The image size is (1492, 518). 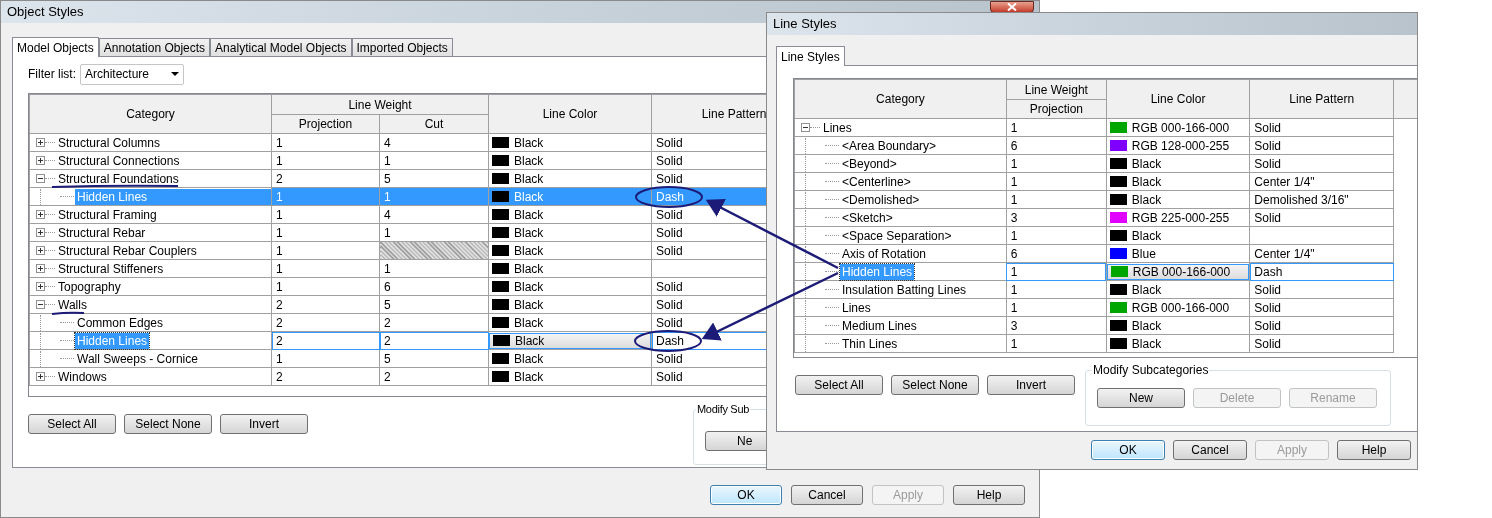 I want to click on window-title: Object Styles, so click(x=45, y=12).